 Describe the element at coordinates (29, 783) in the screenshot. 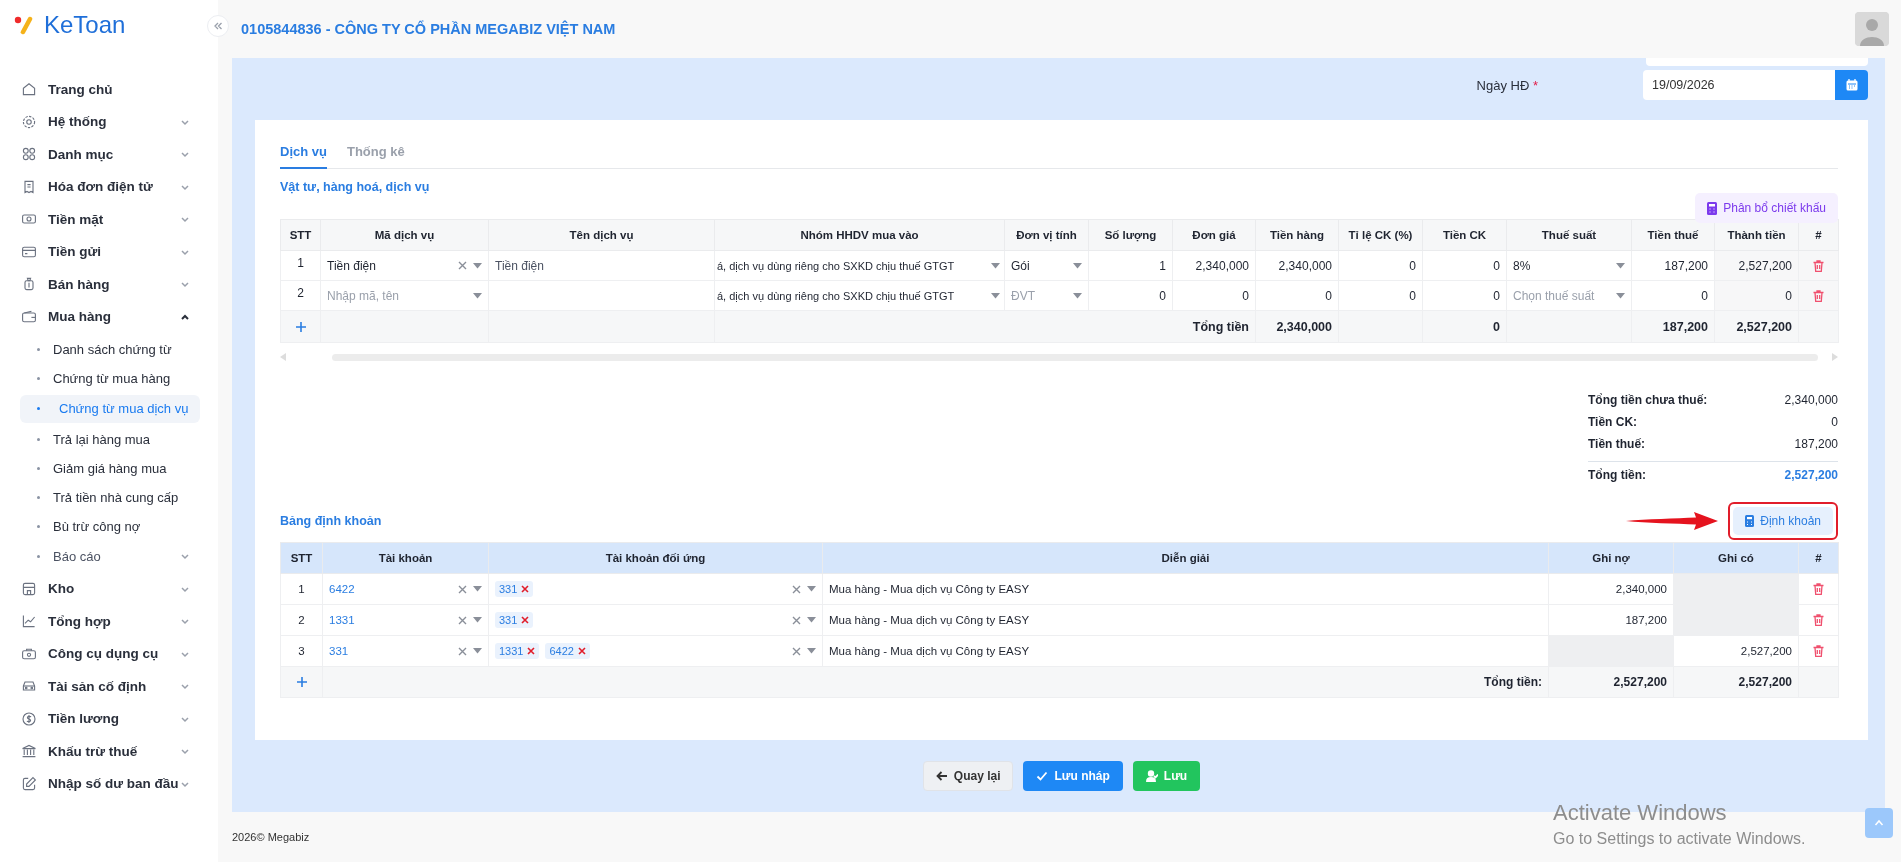

I see `edit-icon` at that location.